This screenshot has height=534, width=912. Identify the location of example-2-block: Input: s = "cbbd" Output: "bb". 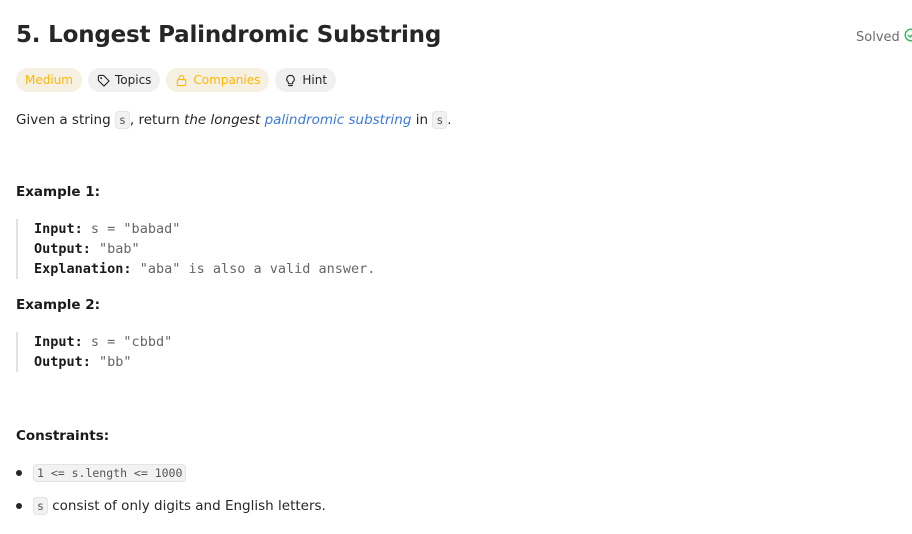
(94, 352).